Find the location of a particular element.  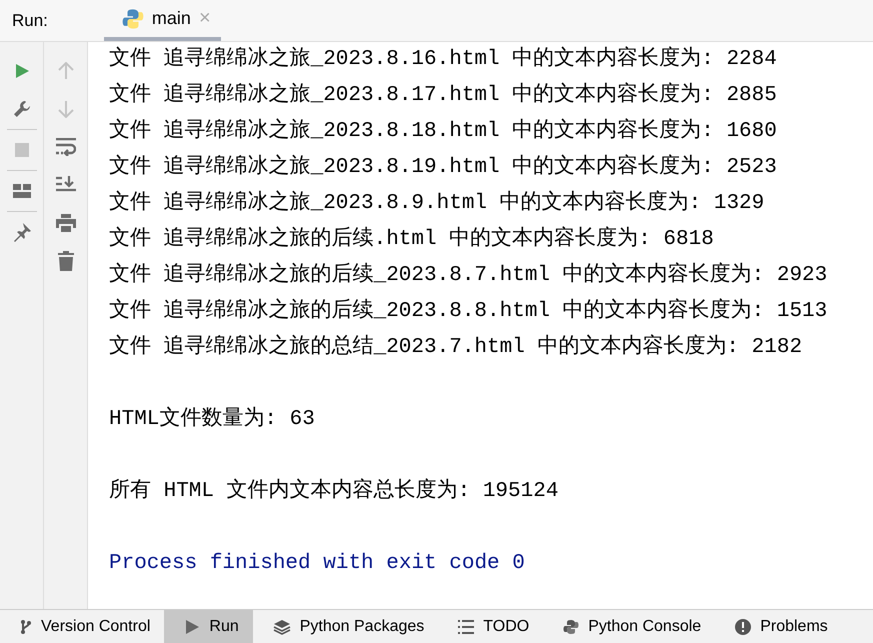

tool-window-tab: Python Packages is located at coordinates (345, 626).